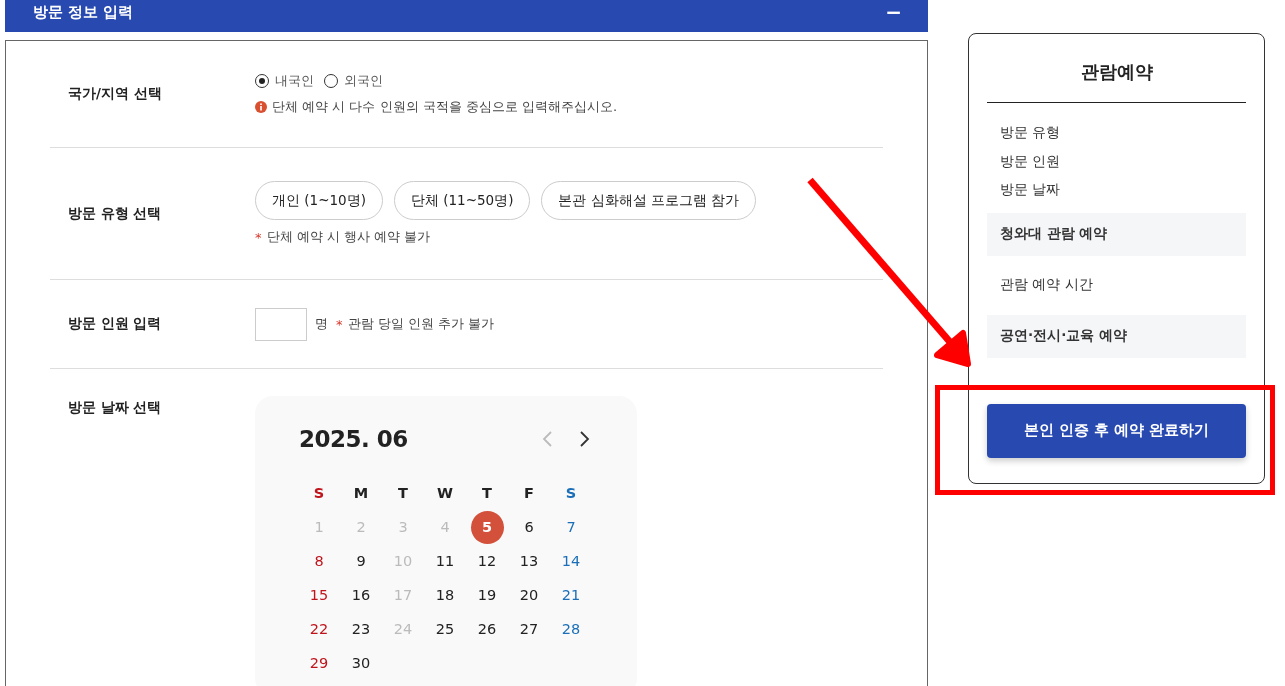  Describe the element at coordinates (361, 629) in the screenshot. I see `calendar-day: 23` at that location.